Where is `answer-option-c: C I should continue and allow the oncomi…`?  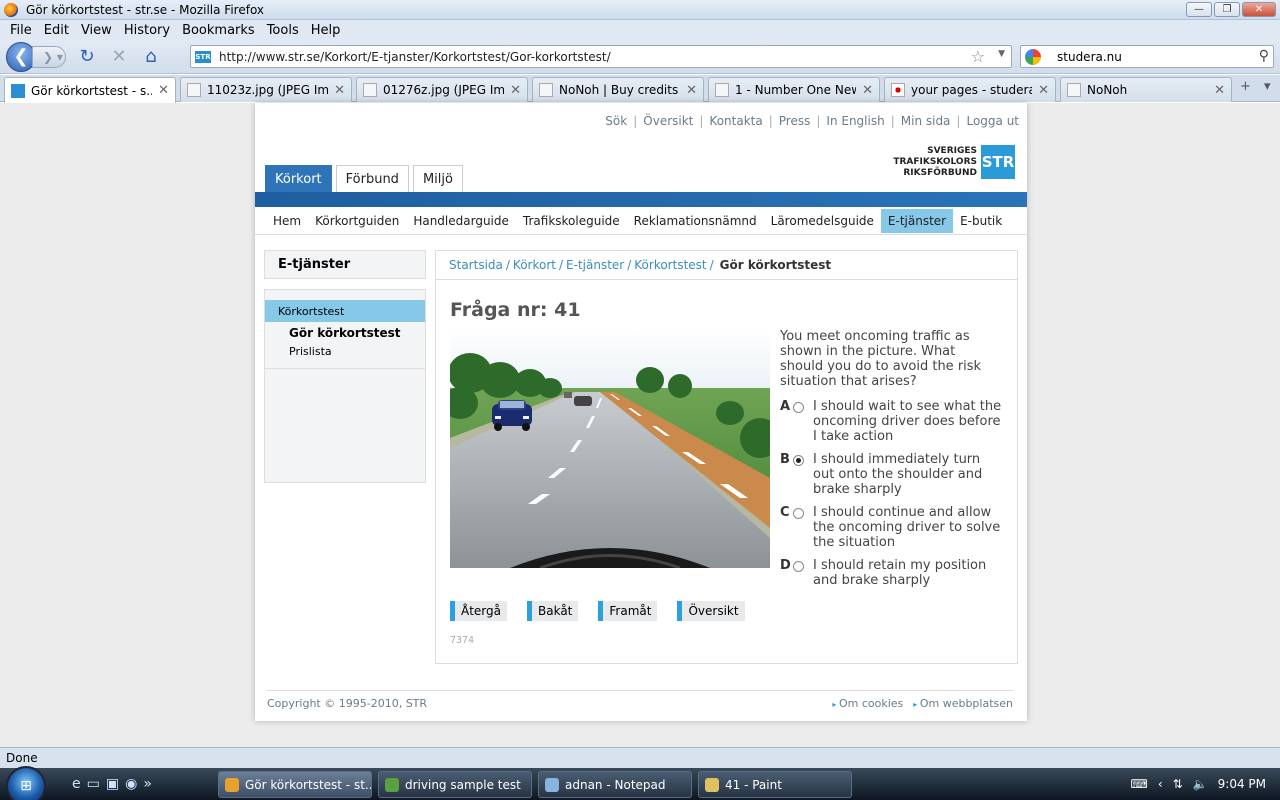
answer-option-c: C I should continue and allow the oncomi… is located at coordinates (895, 527).